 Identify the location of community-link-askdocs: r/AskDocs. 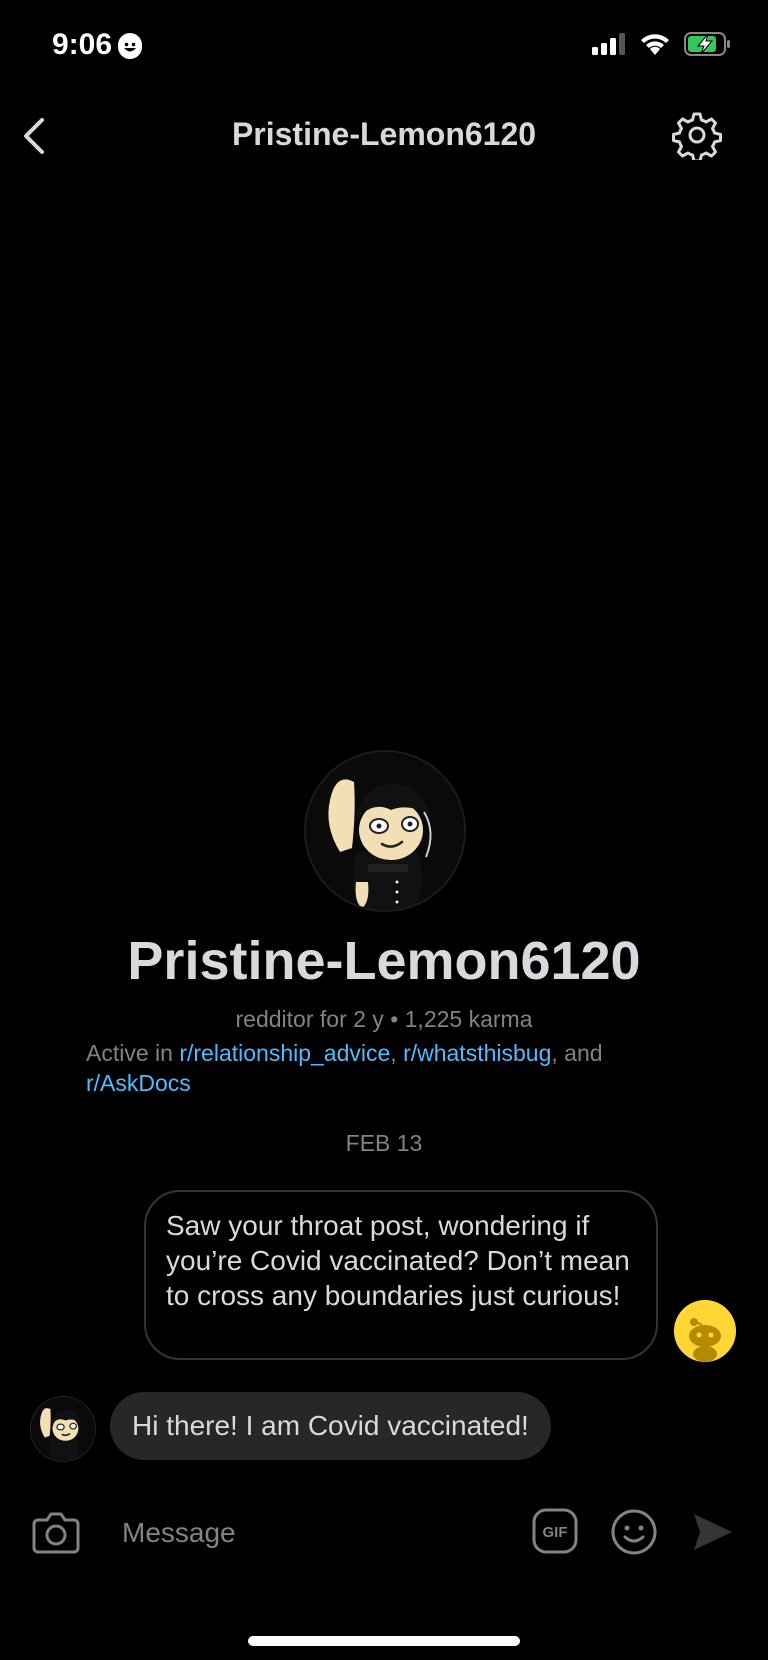
(138, 1083).